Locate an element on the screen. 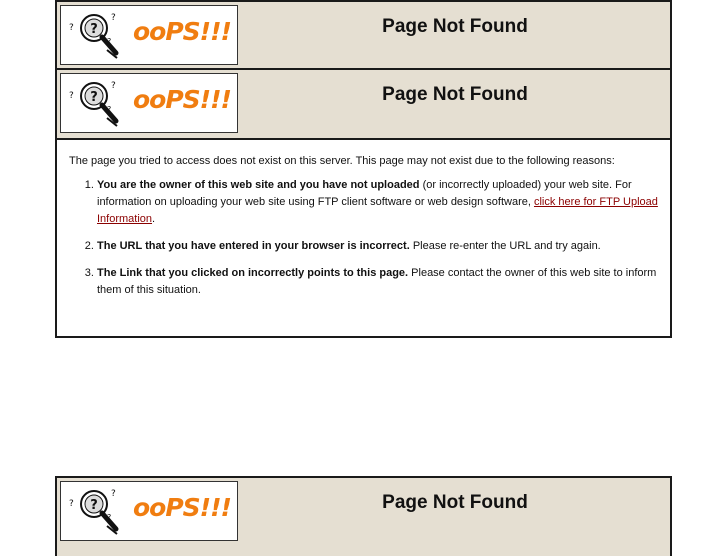 The image size is (727, 556). error-panel-3: ? ? ? ? ooPS!!! Page Not Found is located at coordinates (363, 516).